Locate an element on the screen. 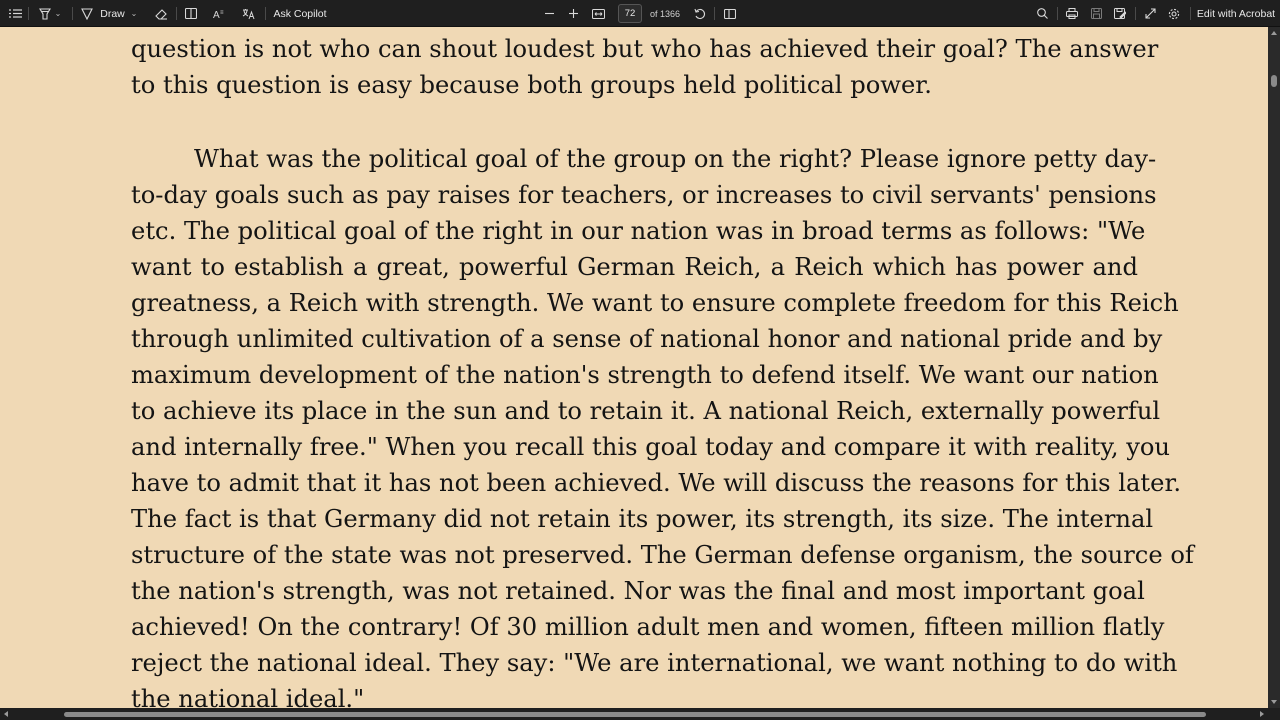  translate-button is located at coordinates (249, 13).